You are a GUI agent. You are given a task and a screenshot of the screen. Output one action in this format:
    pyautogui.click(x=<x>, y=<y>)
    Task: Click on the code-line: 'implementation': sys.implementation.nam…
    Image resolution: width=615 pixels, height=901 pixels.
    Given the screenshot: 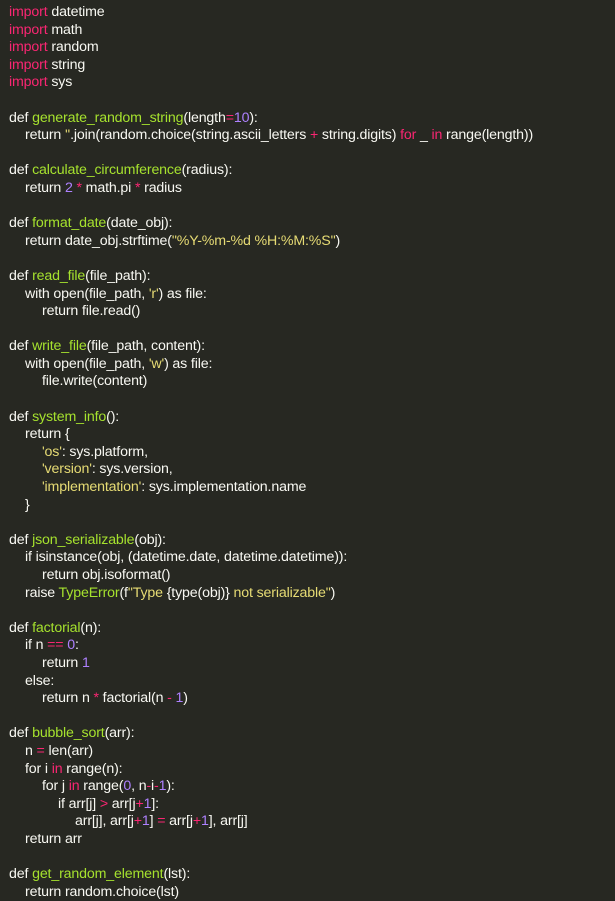 What is the action you would take?
    pyautogui.click(x=307, y=488)
    